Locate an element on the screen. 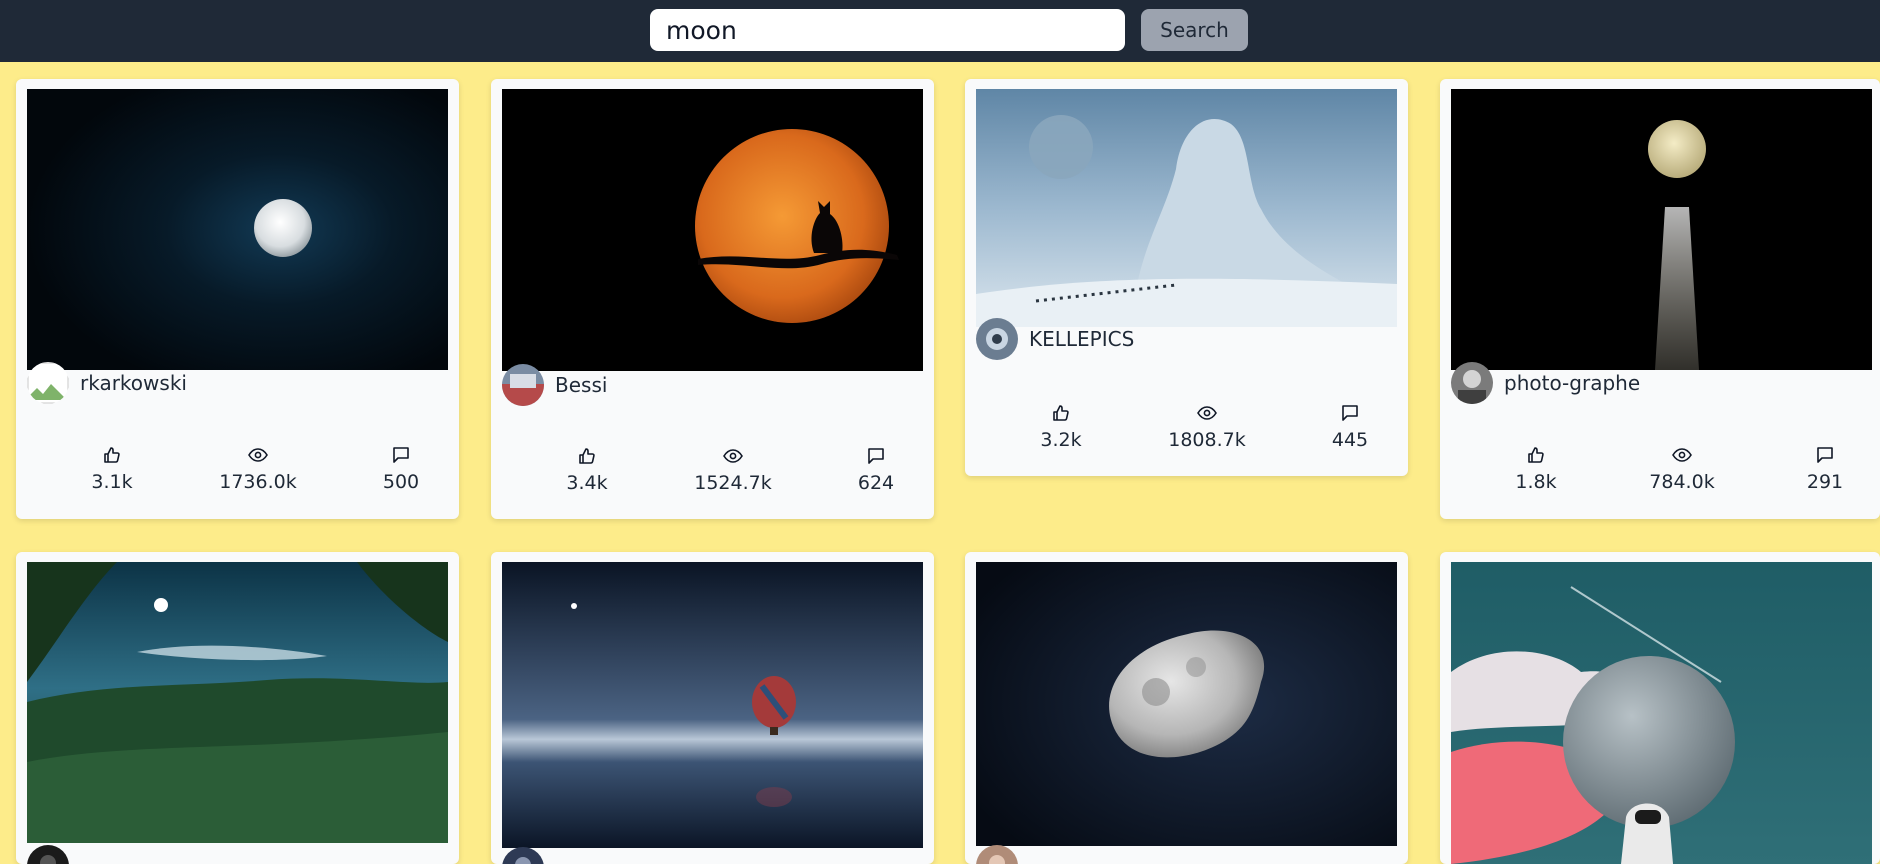 The width and height of the screenshot is (1880, 864). username: KELLEPICS is located at coordinates (1081, 339).